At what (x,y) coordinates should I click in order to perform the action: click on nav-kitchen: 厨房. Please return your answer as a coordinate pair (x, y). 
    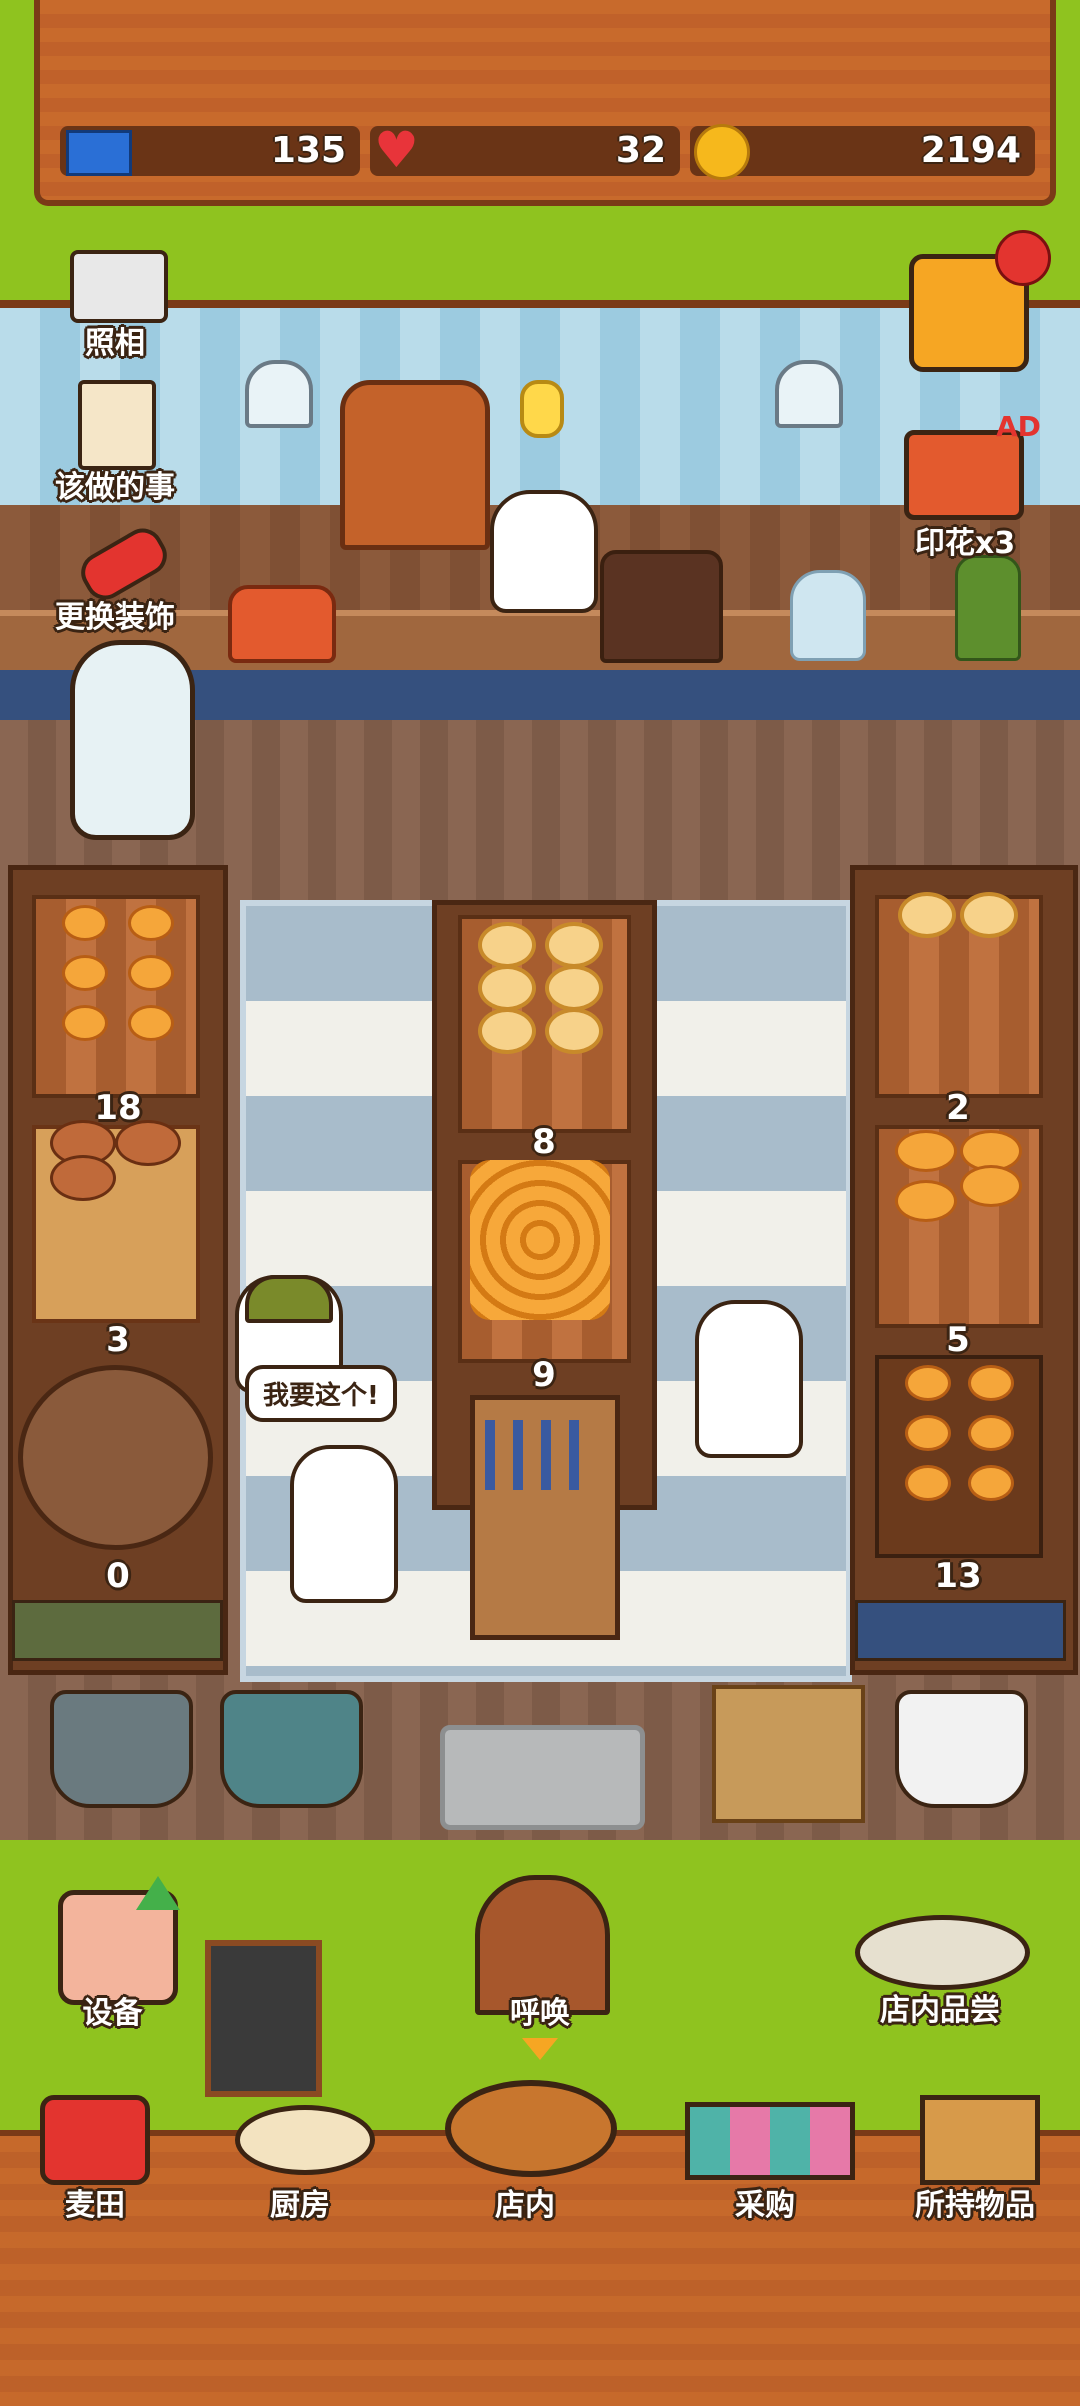
    Looking at the image, I should click on (300, 2155).